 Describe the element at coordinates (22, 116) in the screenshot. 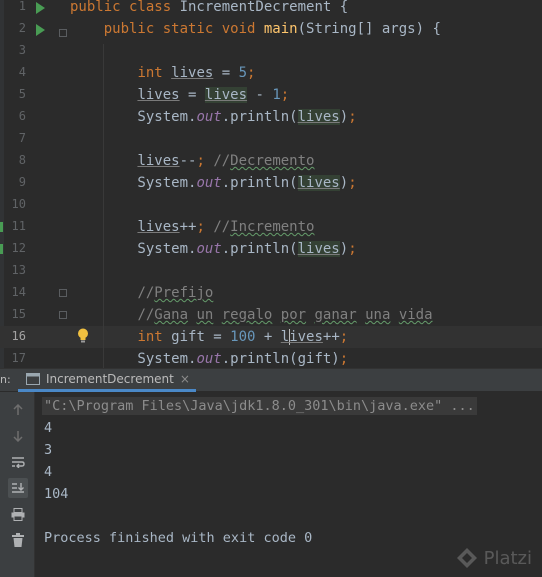

I see `line-number: 6` at that location.